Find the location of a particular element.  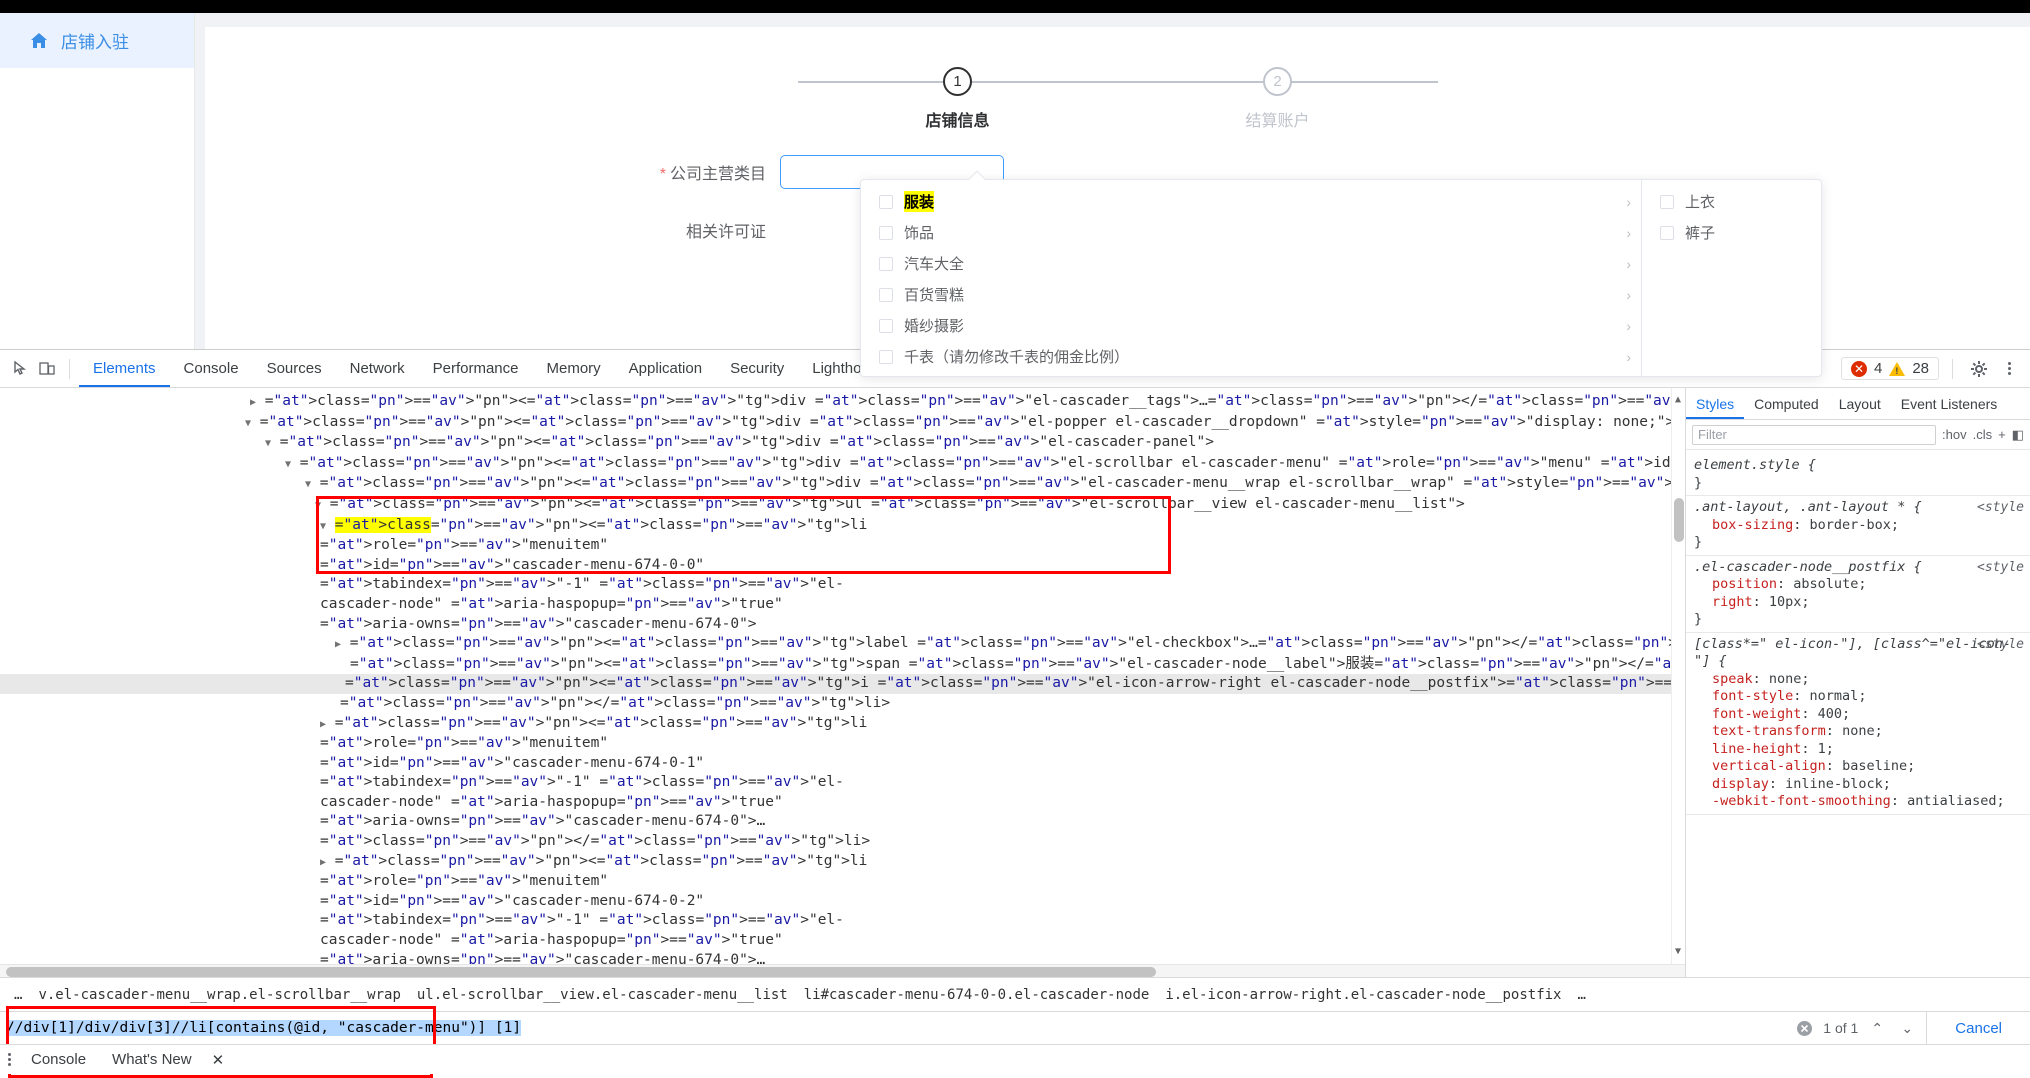

styles-tab-styles: Styles is located at coordinates (1715, 403).